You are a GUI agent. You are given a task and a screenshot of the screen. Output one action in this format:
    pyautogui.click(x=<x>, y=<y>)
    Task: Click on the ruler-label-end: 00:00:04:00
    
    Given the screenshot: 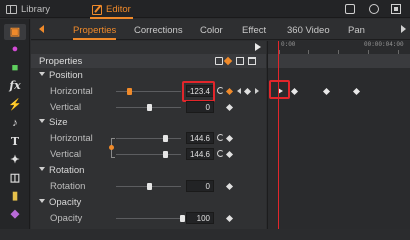 What is the action you would take?
    pyautogui.click(x=384, y=44)
    